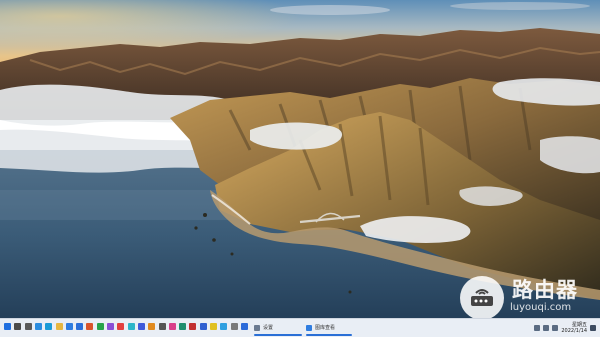 Image resolution: width=600 pixels, height=337 pixels. Describe the element at coordinates (546, 328) in the screenshot. I see `network-icon` at that location.